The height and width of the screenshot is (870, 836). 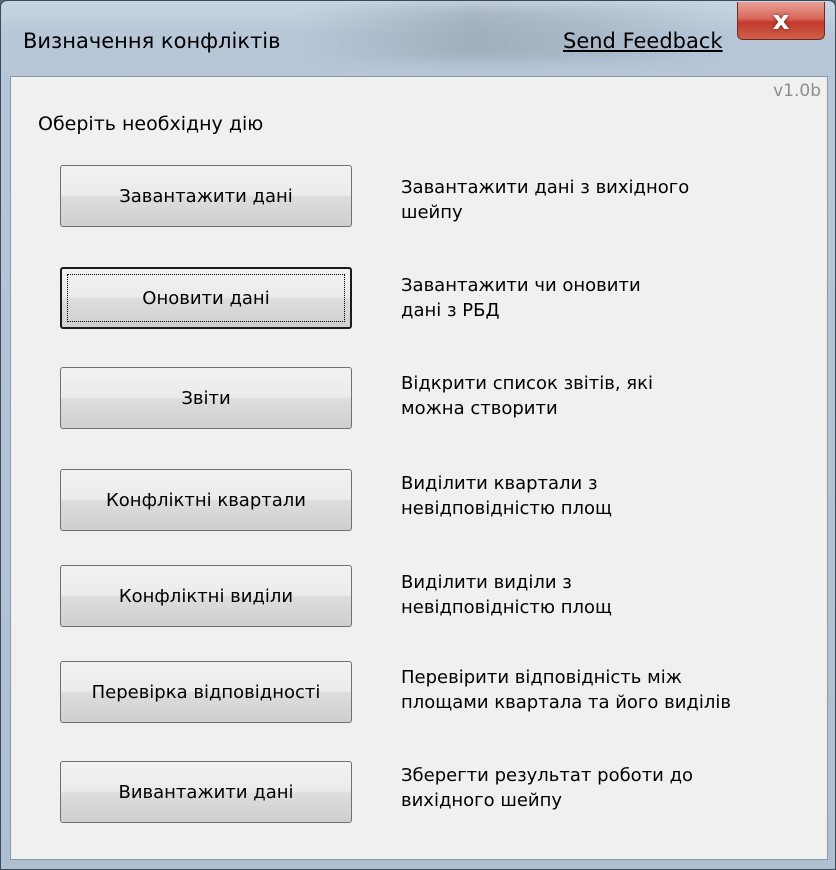 I want to click on load-data-description: Завантажити дані з вихідного шейпу, so click(x=601, y=200).